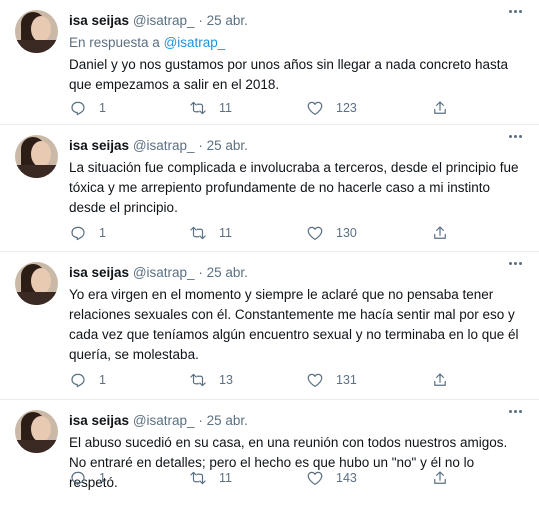 This screenshot has height=509, width=539. I want to click on like-count: 131, so click(346, 380).